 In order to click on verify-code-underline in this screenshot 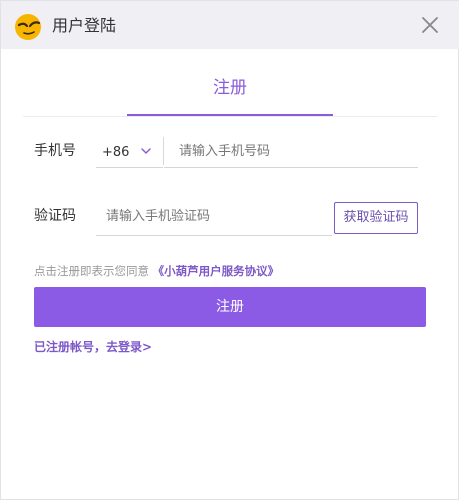, I will do `click(214, 235)`.